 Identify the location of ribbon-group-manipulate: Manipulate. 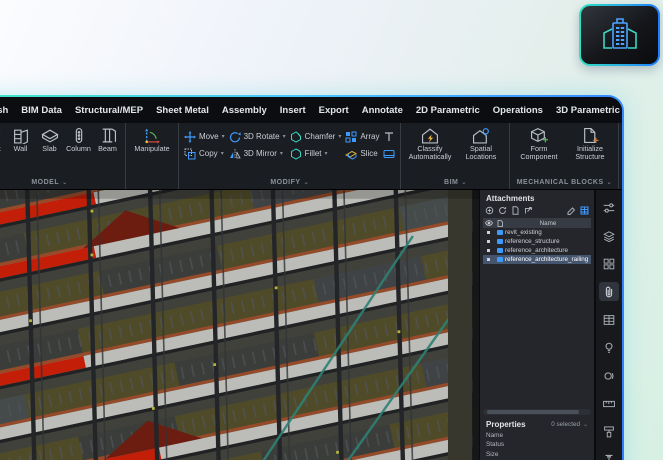
(152, 156).